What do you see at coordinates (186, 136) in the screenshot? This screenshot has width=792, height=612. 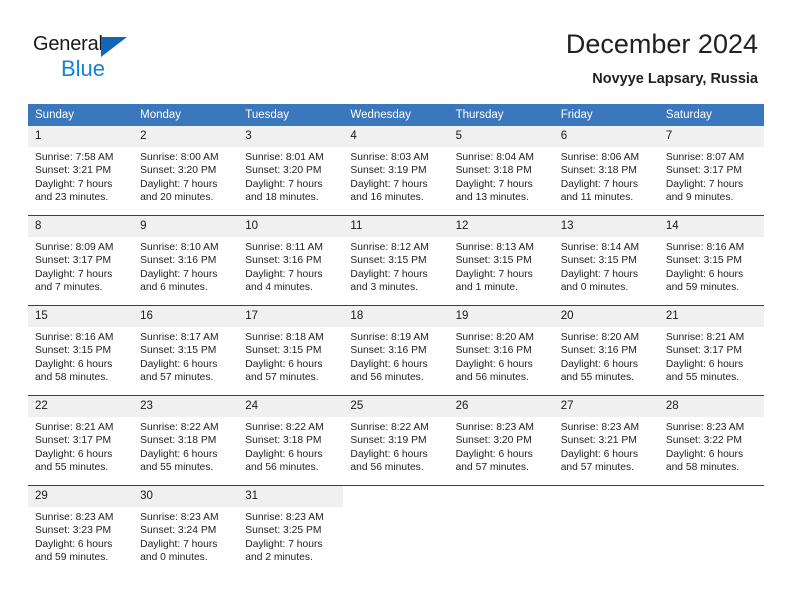 I see `day-number: 2` at bounding box center [186, 136].